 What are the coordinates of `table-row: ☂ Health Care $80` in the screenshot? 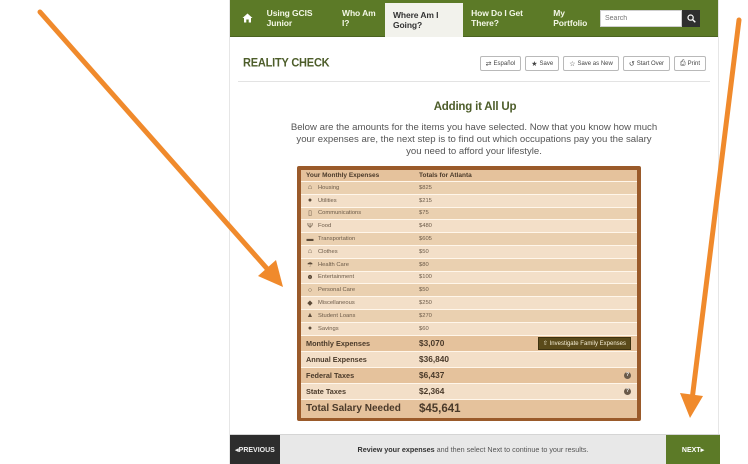 It's located at (469, 264).